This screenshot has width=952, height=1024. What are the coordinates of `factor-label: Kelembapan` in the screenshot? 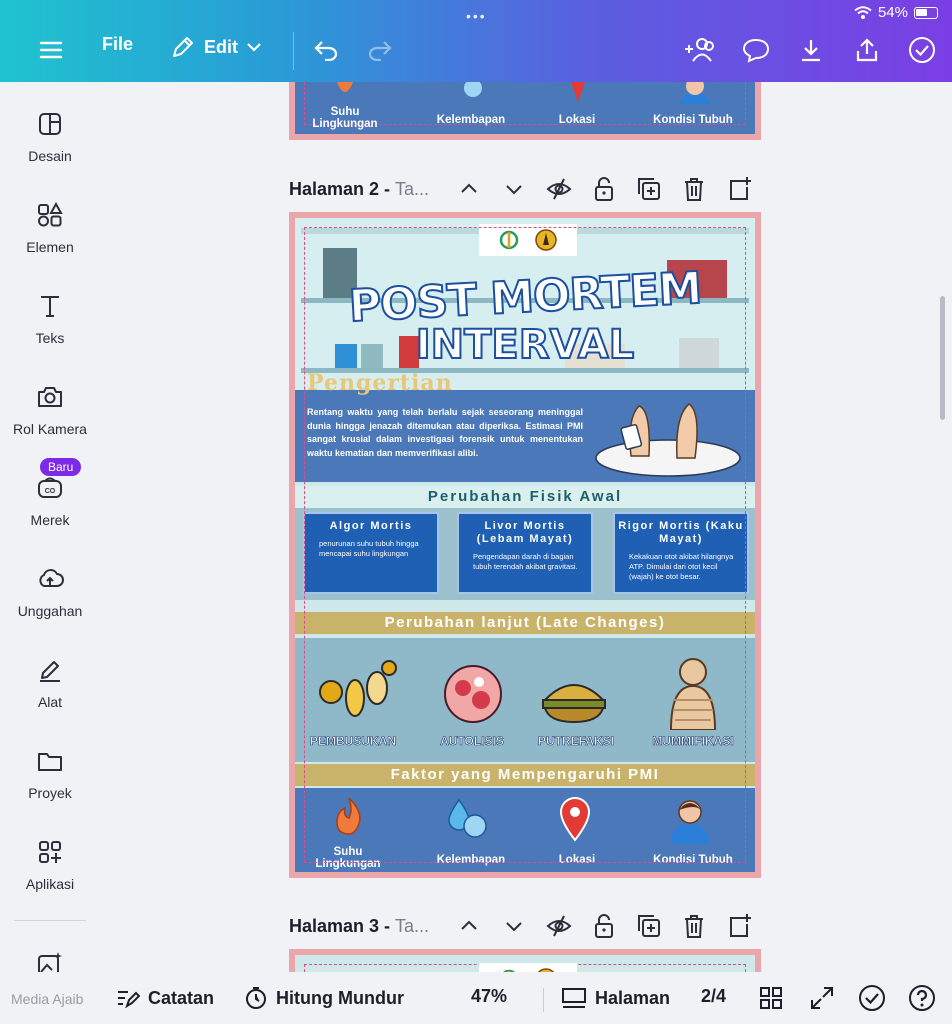 It's located at (471, 120).